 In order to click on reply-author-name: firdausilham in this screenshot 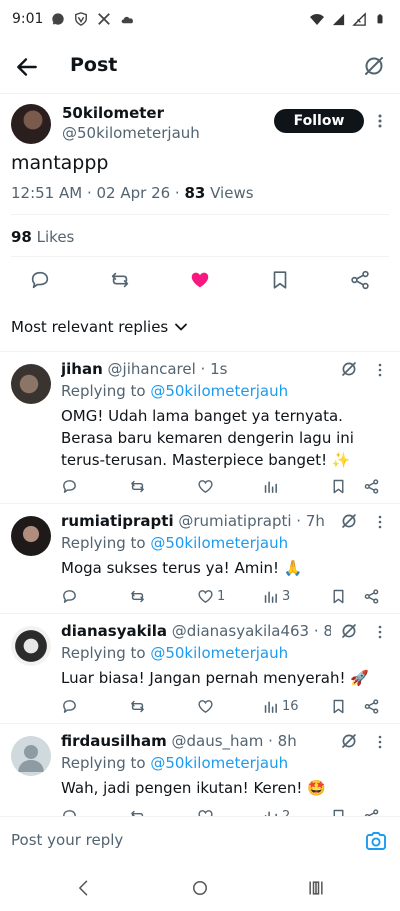, I will do `click(114, 741)`.